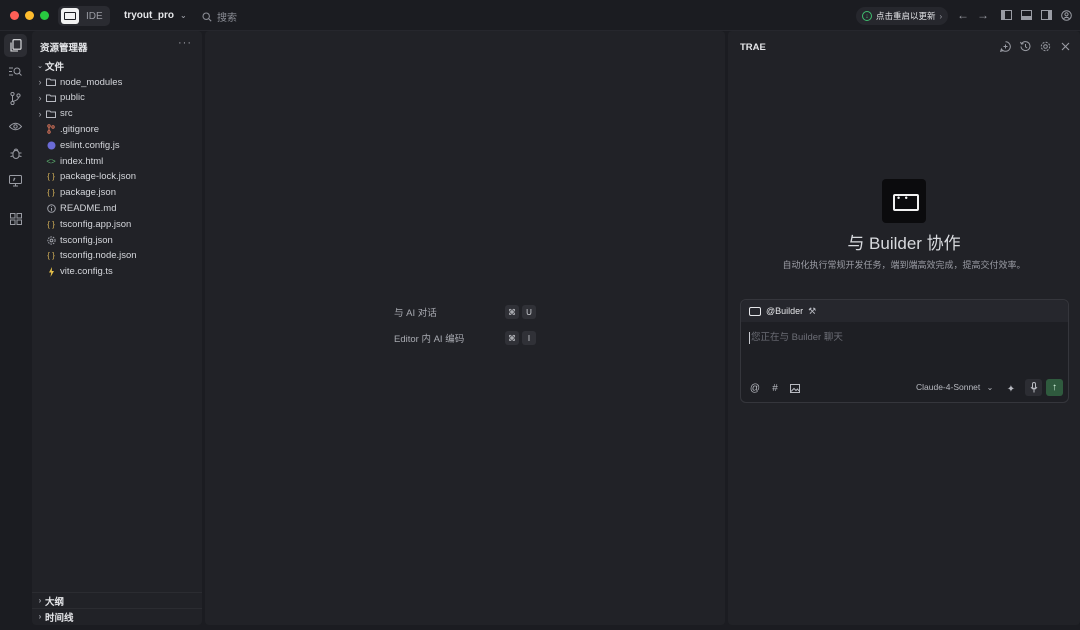 The height and width of the screenshot is (630, 1080). Describe the element at coordinates (51, 161) in the screenshot. I see `html-icon: <>` at that location.